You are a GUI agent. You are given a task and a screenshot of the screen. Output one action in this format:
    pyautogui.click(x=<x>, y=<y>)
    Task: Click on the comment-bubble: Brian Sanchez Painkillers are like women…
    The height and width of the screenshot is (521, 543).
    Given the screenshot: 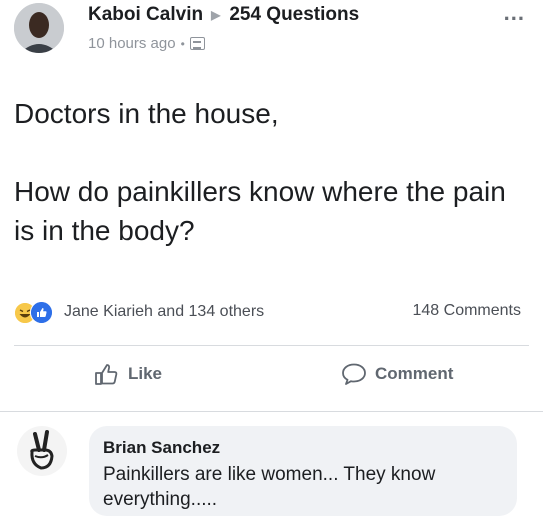 What is the action you would take?
    pyautogui.click(x=303, y=471)
    